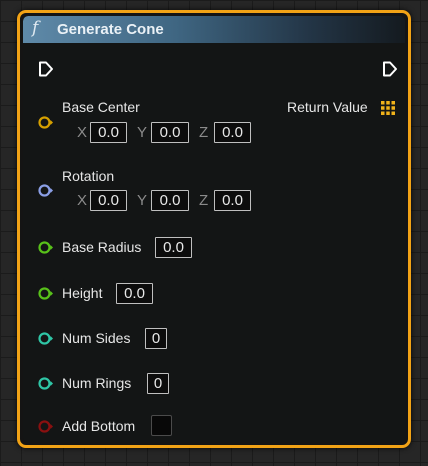 Image resolution: width=428 pixels, height=466 pixels. What do you see at coordinates (134, 293) in the screenshot?
I see `height-input: 0.0` at bounding box center [134, 293].